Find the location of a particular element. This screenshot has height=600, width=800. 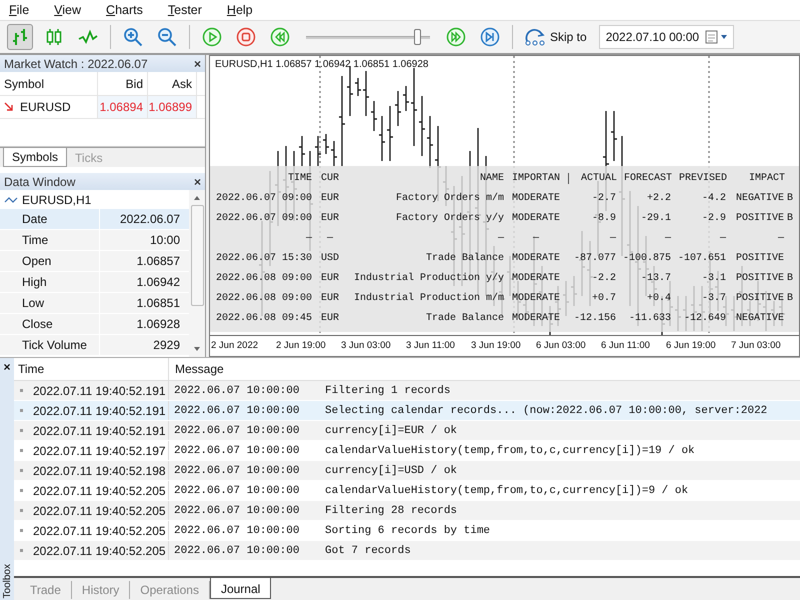

journal-row: 2022.07.11 19:40:52.191 2022.06.07 10:00:00 Selecting calendar records... (now:2022.06.07 10:00:00, server:2022 is located at coordinates (407, 411).